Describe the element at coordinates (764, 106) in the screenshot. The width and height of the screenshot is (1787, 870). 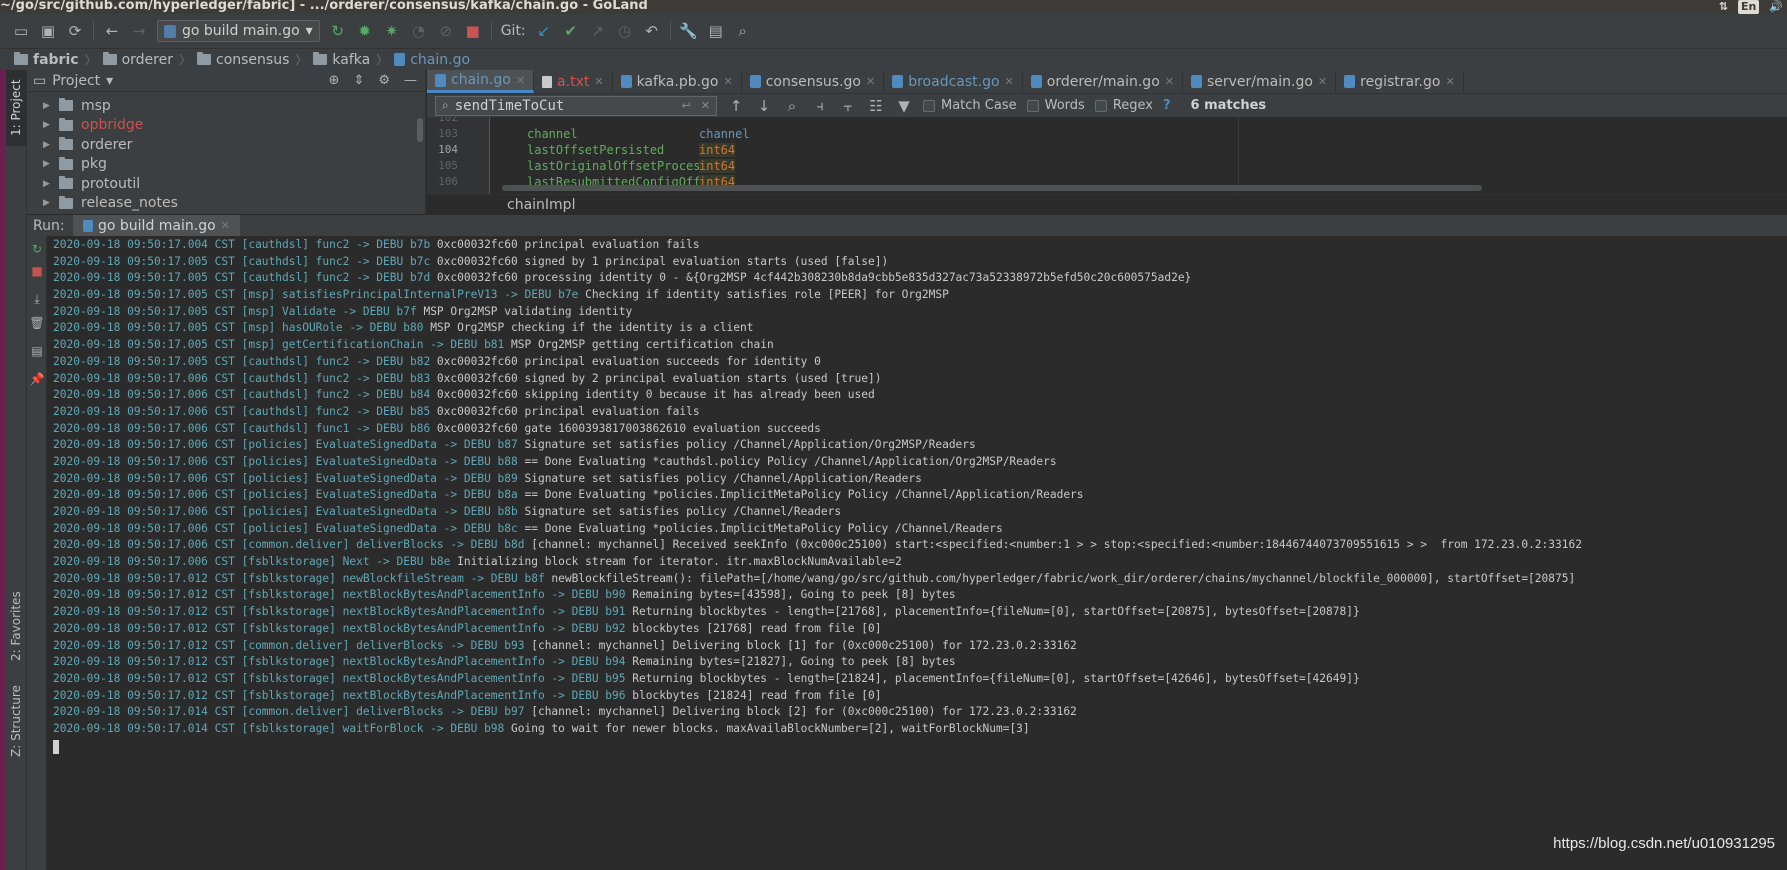
I see `next-occurrence-icon: ↓` at that location.